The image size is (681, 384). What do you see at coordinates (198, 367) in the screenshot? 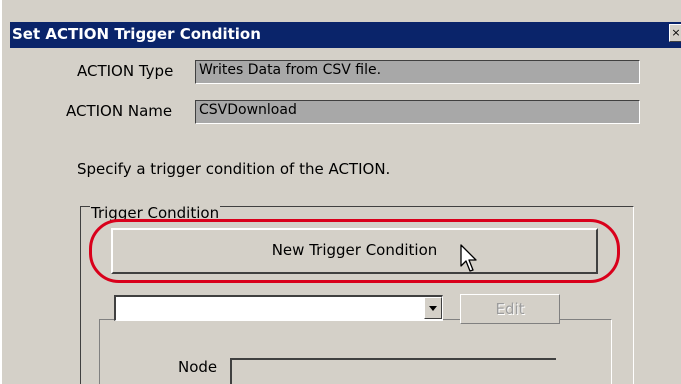
I see `node-label: Node` at bounding box center [198, 367].